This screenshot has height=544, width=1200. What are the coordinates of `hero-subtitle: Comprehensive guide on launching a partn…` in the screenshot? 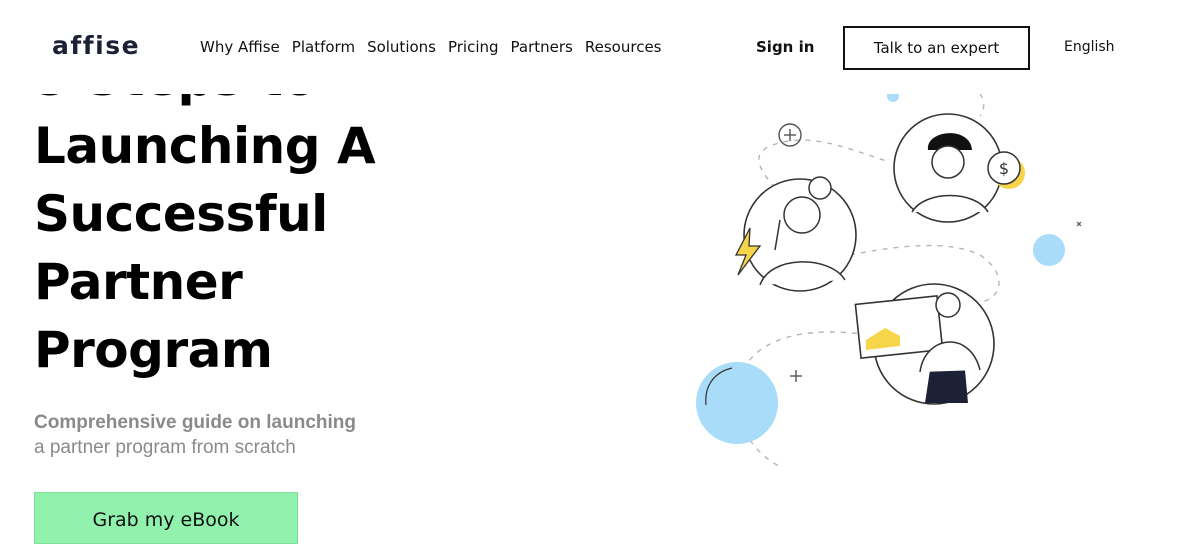 It's located at (244, 435).